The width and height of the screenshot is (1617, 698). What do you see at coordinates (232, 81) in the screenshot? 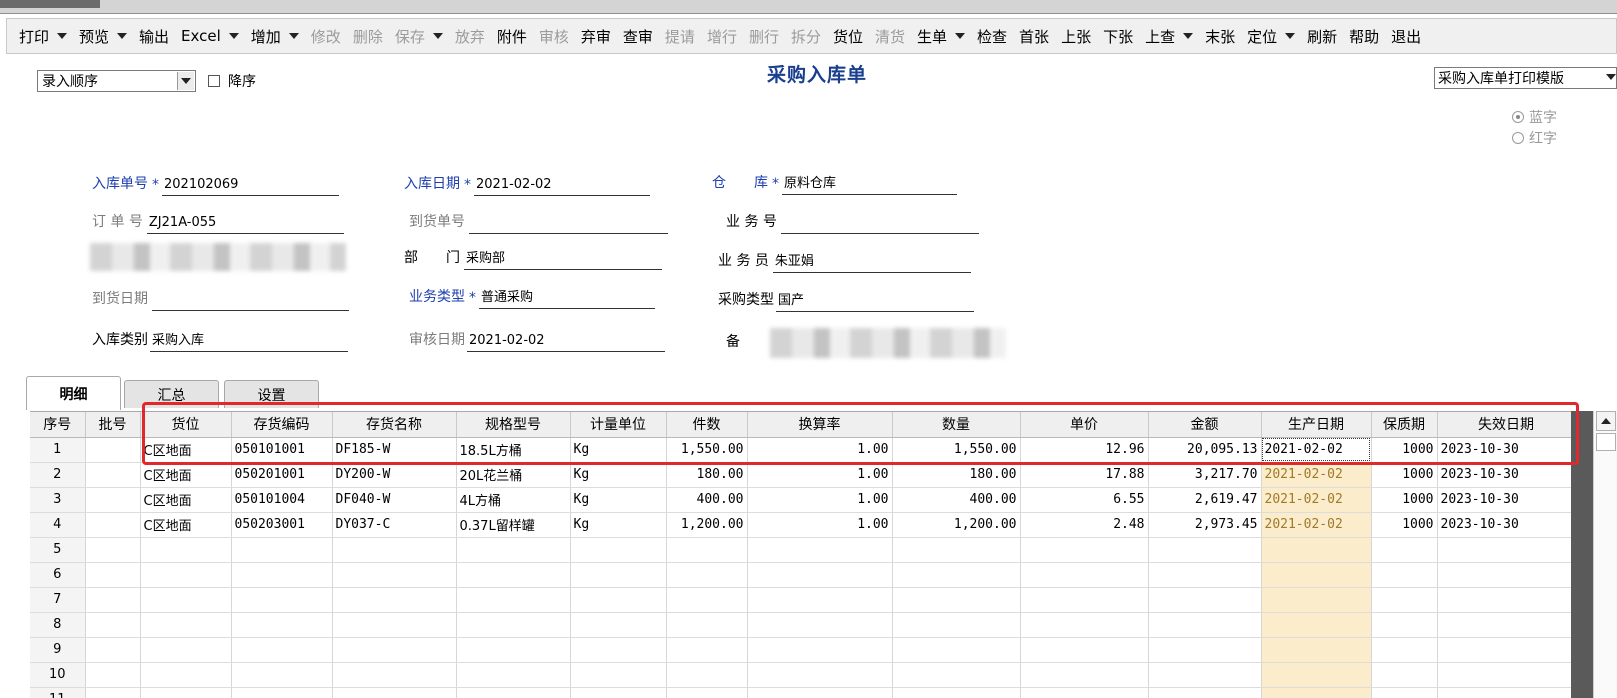
I see `descending-checkbox: 降序` at bounding box center [232, 81].